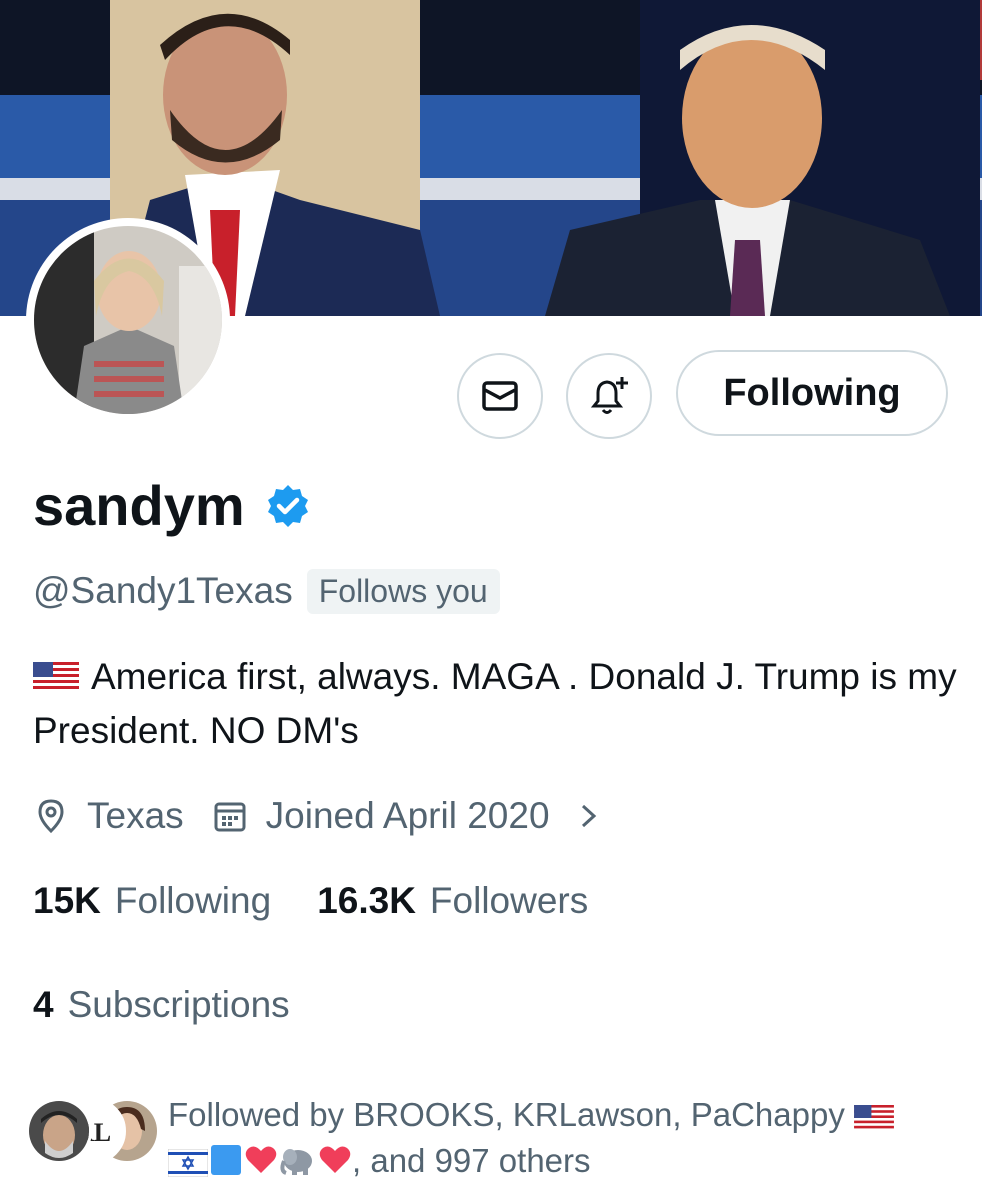  What do you see at coordinates (163, 590) in the screenshot?
I see `handle: @Sandy1Texas` at bounding box center [163, 590].